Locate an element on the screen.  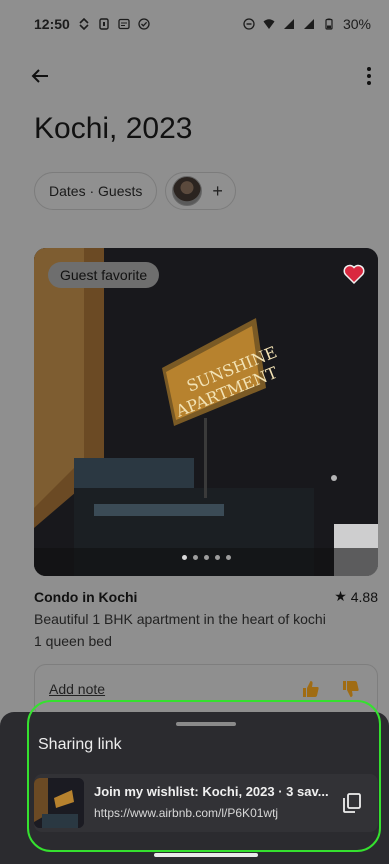
carousel-dots is located at coordinates (206, 557).